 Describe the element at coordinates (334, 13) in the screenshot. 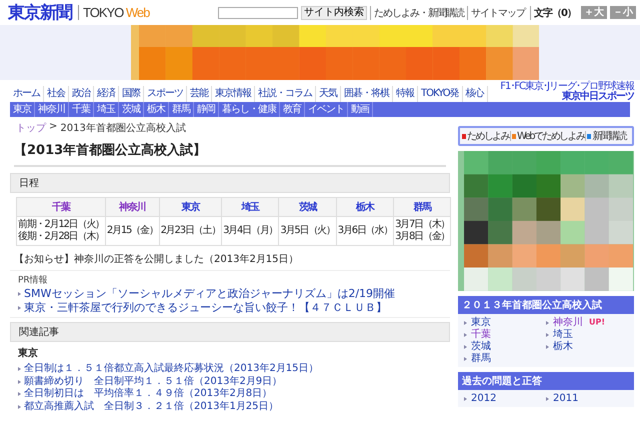

I see `search-button: サイト内検索` at that location.